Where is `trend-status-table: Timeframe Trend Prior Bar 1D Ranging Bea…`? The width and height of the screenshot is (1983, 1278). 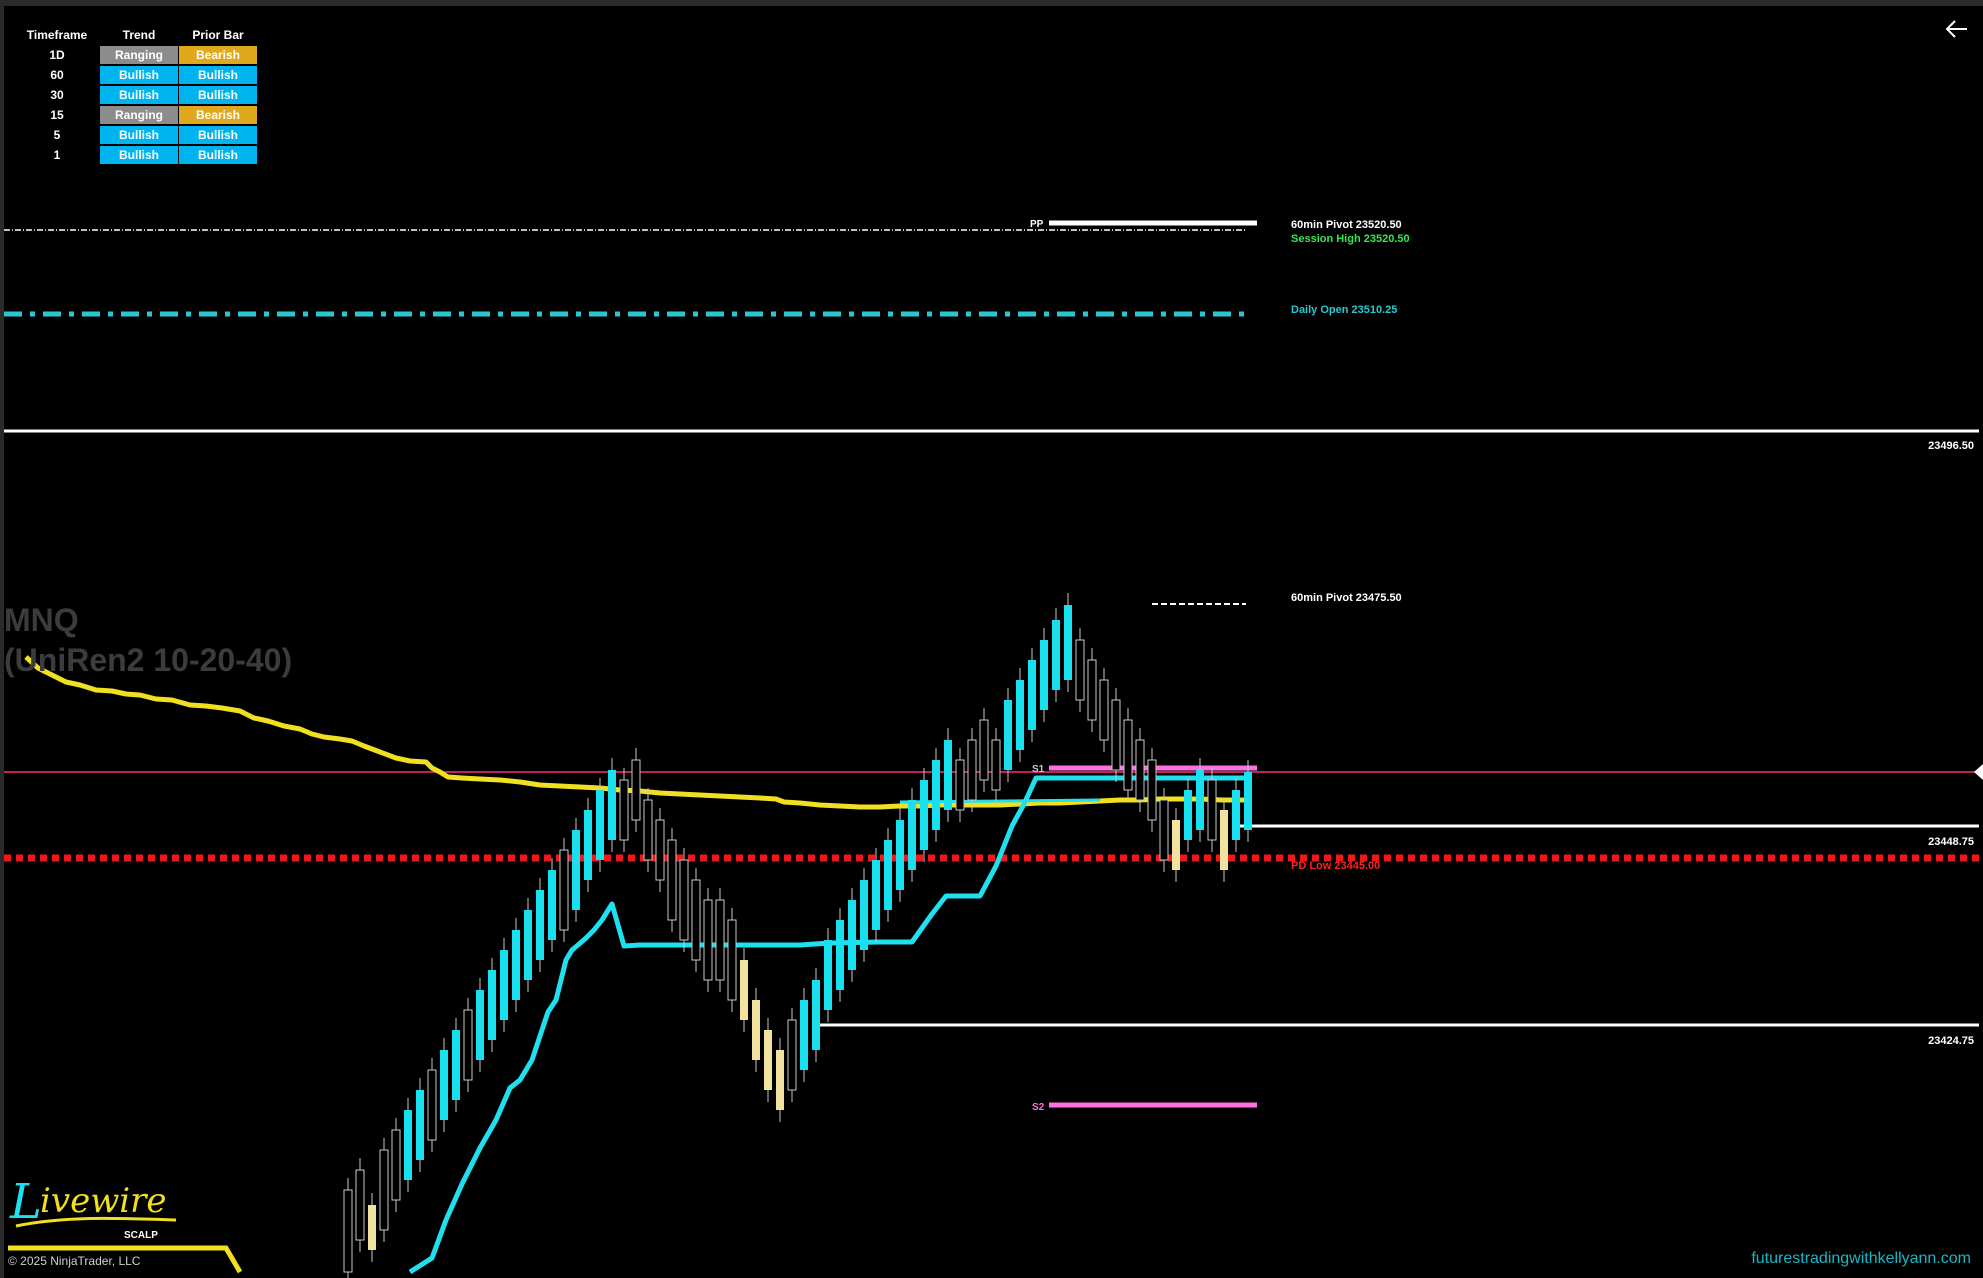
trend-status-table: Timeframe Trend Prior Bar 1D Ranging Bea… is located at coordinates (136, 95).